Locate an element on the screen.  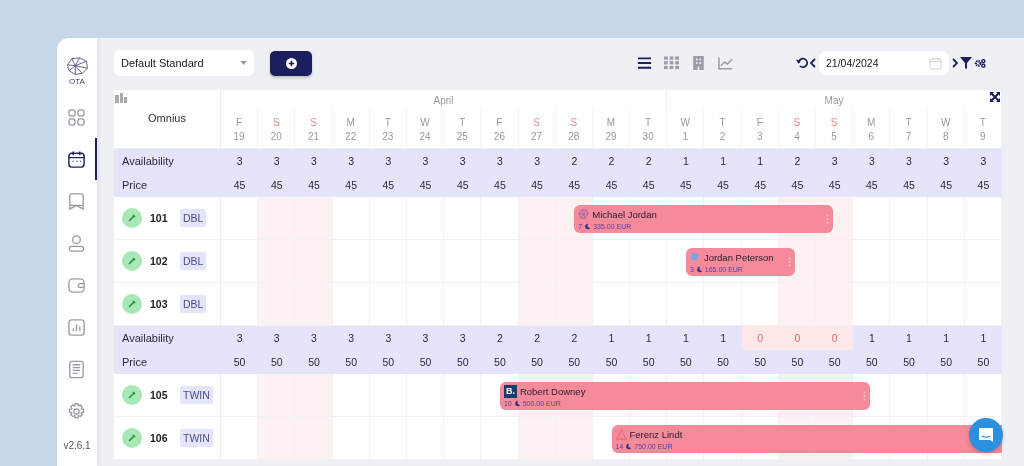
dot-icon is located at coordinates (695, 257).